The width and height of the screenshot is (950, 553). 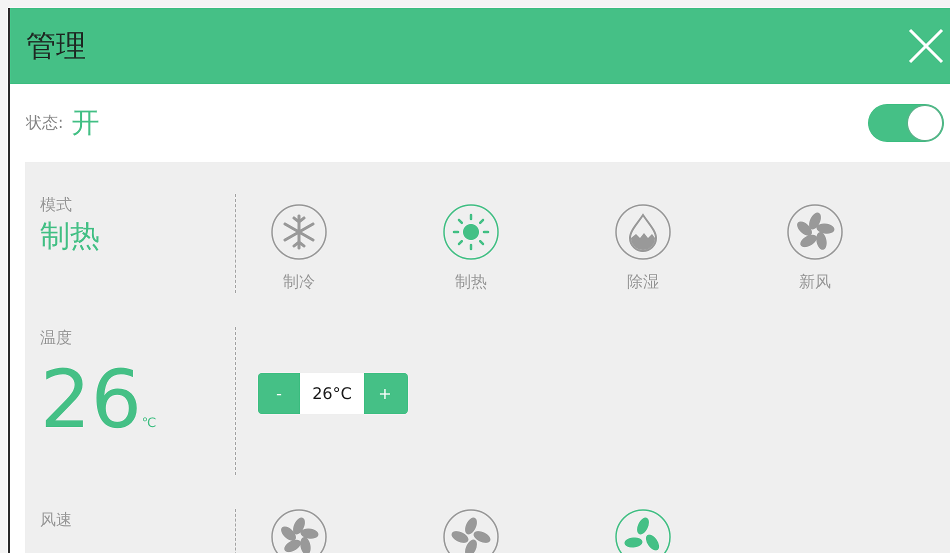 I want to click on close-icon, so click(x=926, y=46).